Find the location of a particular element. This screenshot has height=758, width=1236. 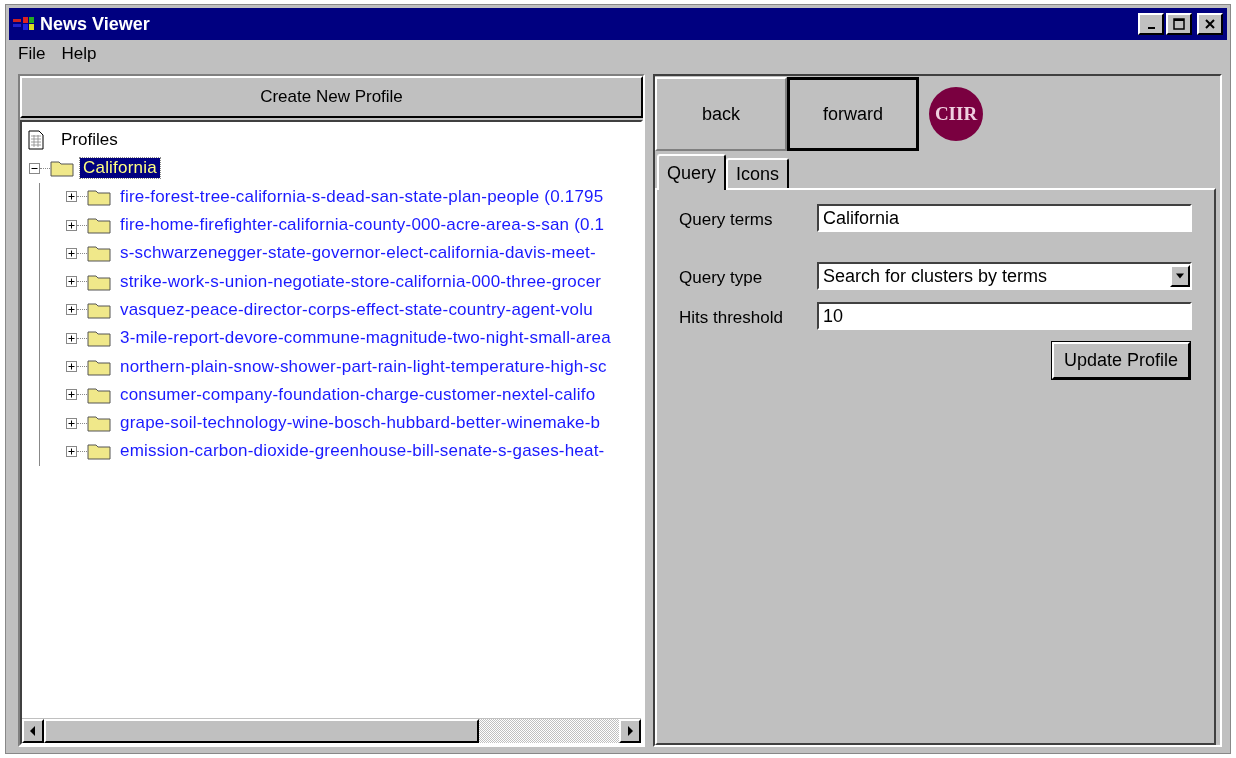

minimize-icon is located at coordinates (1151, 28).